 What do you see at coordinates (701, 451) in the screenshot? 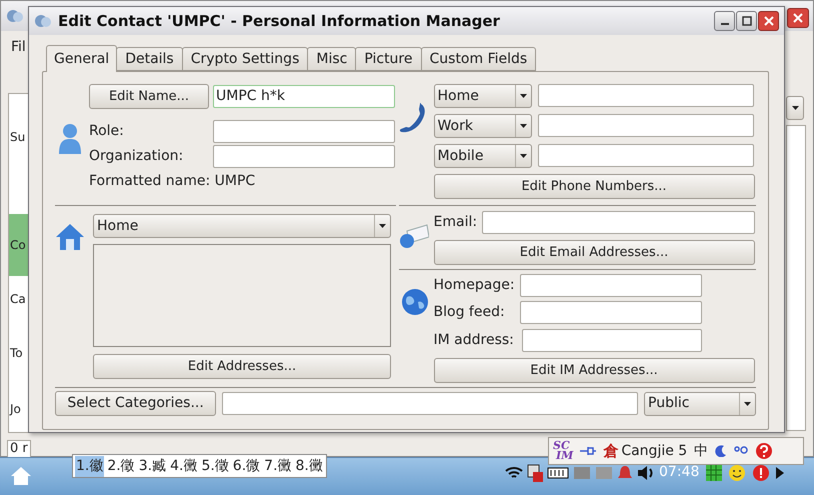
I see `mode-text: 中` at bounding box center [701, 451].